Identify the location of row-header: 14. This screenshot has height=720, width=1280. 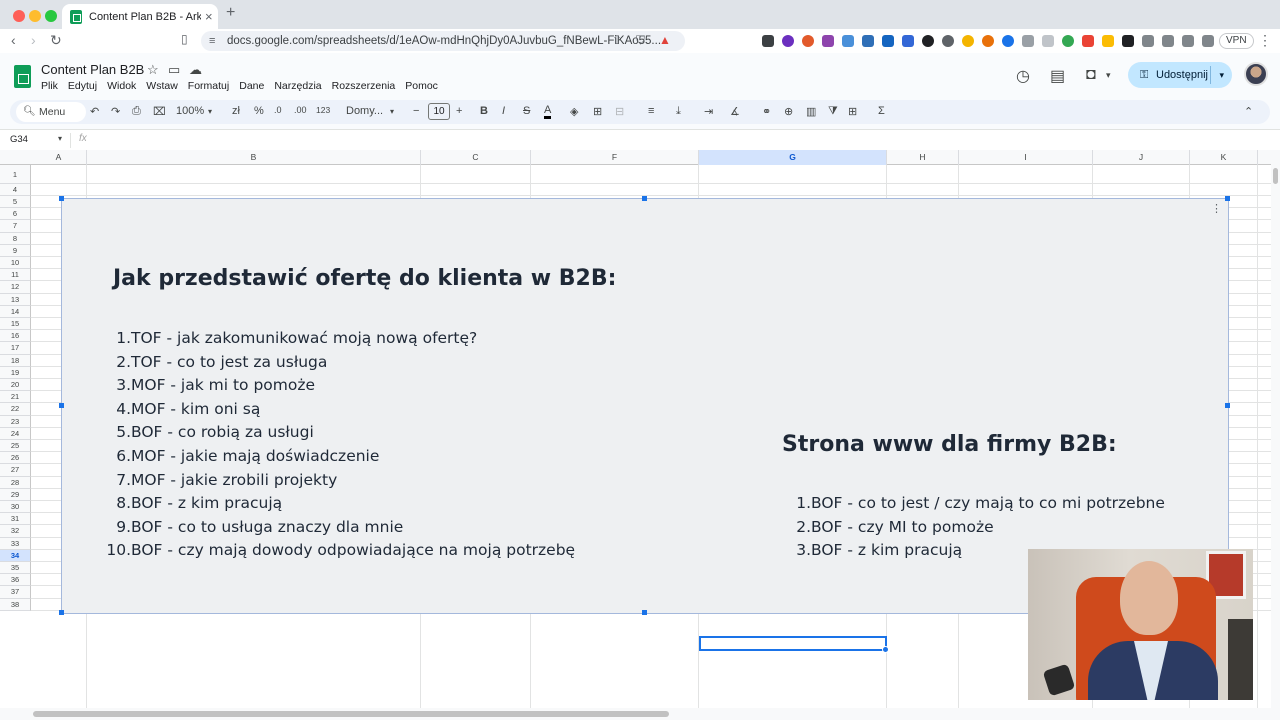
(15, 311).